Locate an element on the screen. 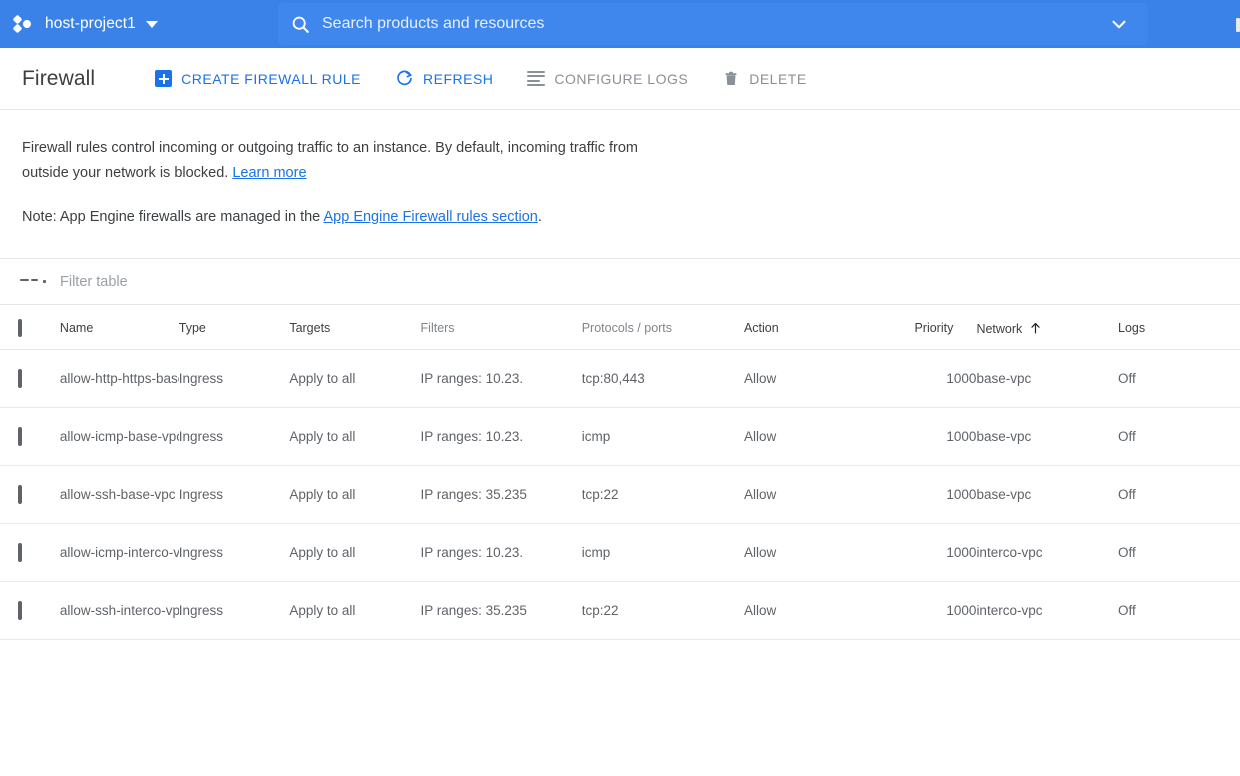  trash-icon is located at coordinates (731, 79).